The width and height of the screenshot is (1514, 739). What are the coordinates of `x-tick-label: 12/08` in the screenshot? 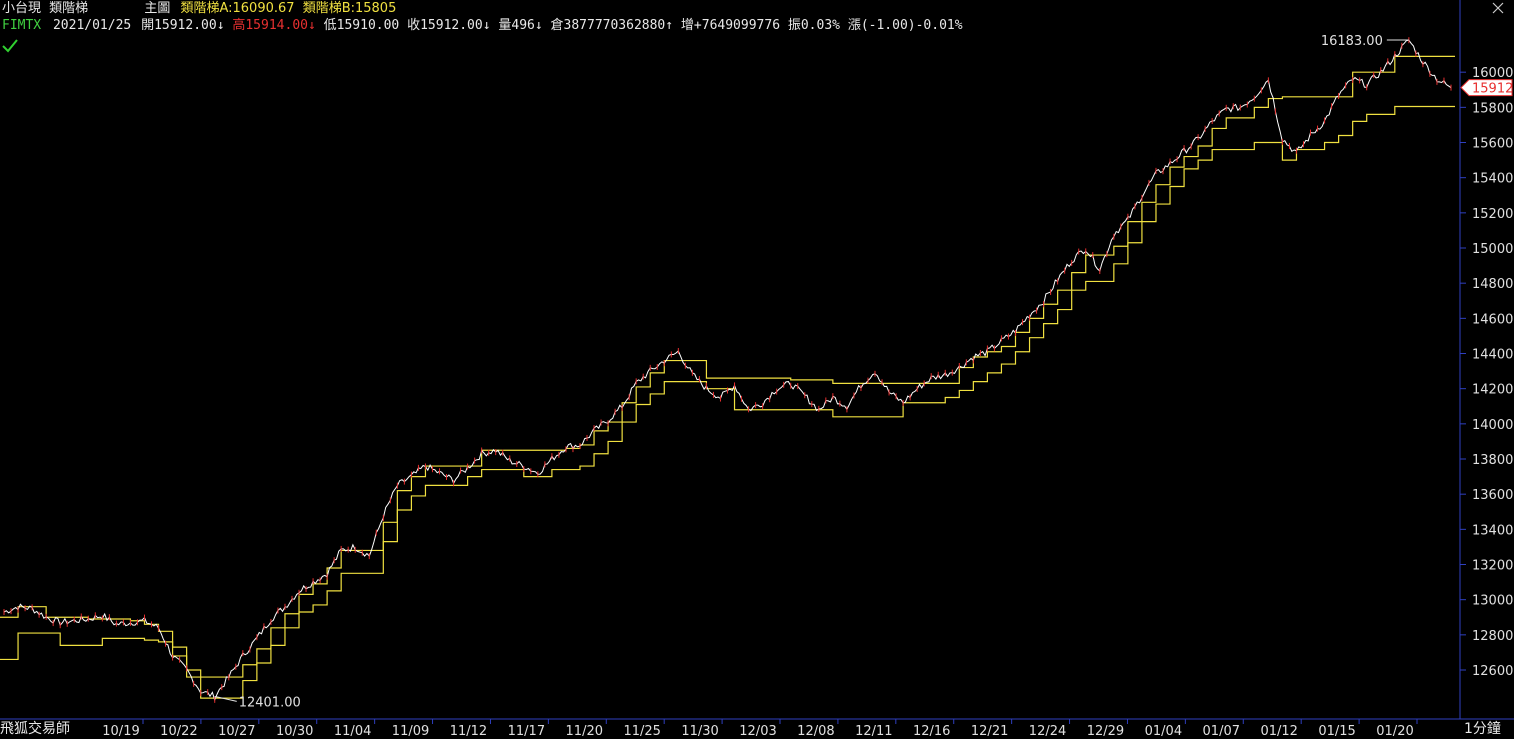 It's located at (815, 731).